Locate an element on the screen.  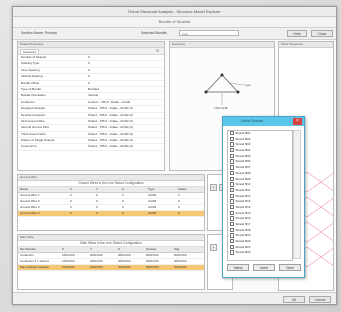
list-item: Strand B22 is located at coordinates (260, 253).